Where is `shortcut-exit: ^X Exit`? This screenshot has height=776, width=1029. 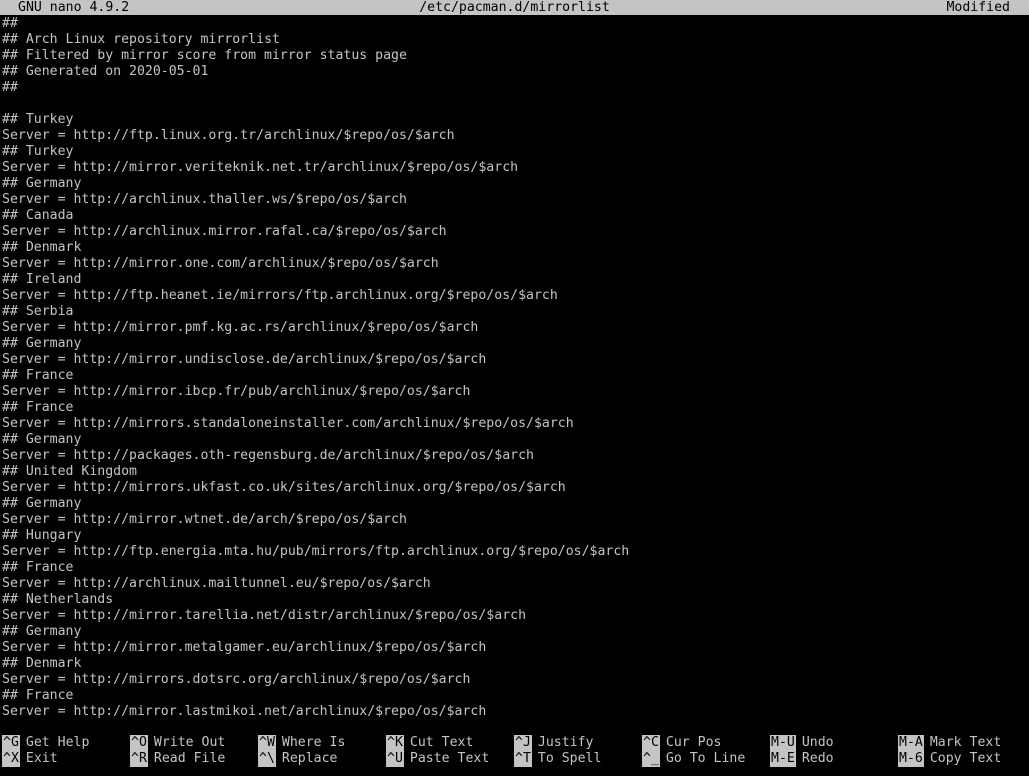 shortcut-exit: ^X Exit is located at coordinates (30, 759).